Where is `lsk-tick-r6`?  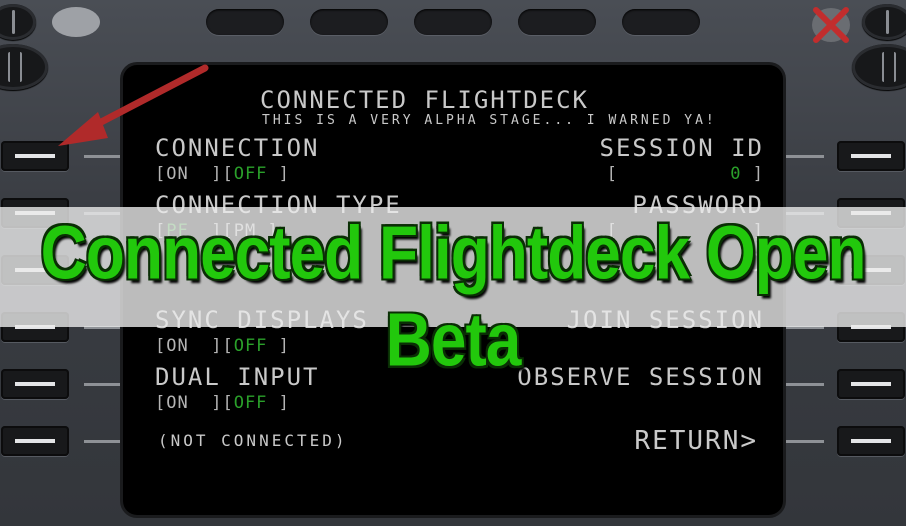
lsk-tick-r6 is located at coordinates (805, 441).